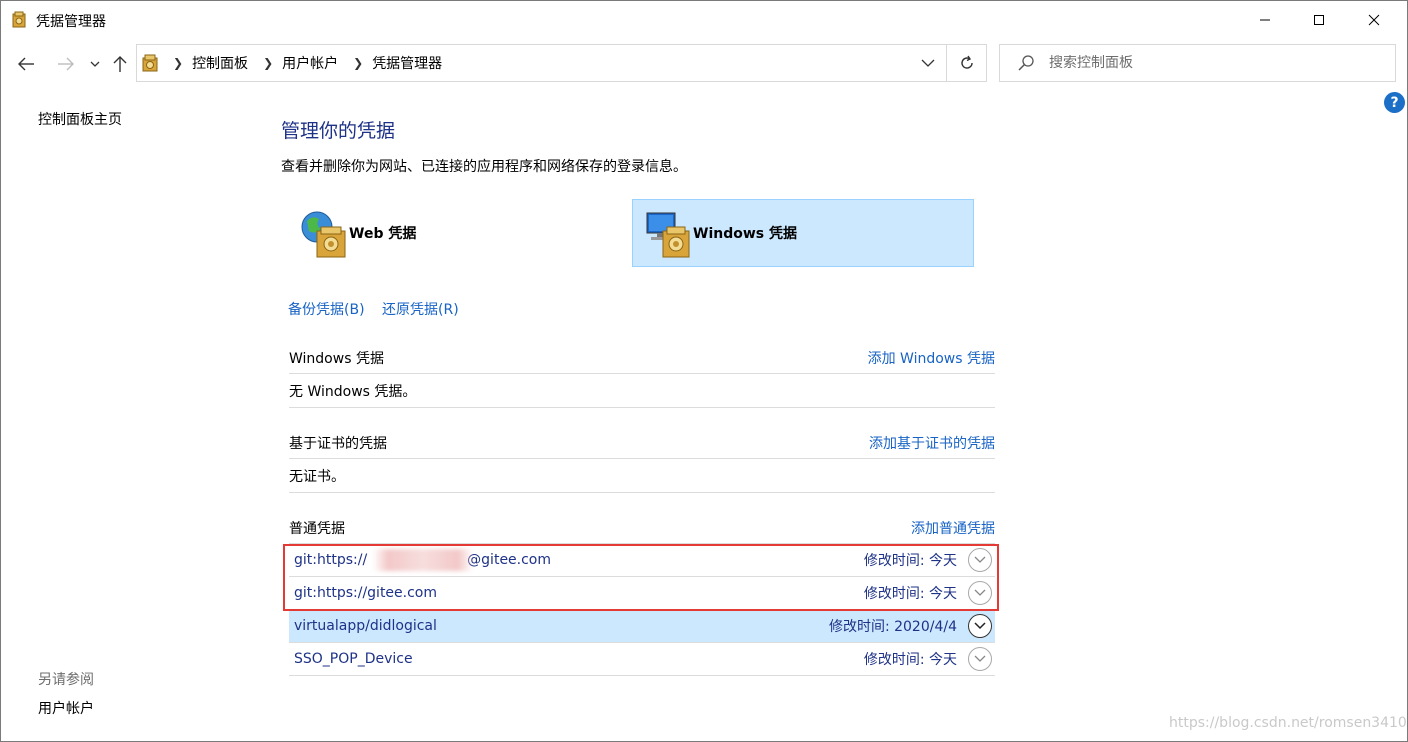 This screenshot has height=742, width=1408. What do you see at coordinates (323, 234) in the screenshot?
I see `web-credentials-icon` at bounding box center [323, 234].